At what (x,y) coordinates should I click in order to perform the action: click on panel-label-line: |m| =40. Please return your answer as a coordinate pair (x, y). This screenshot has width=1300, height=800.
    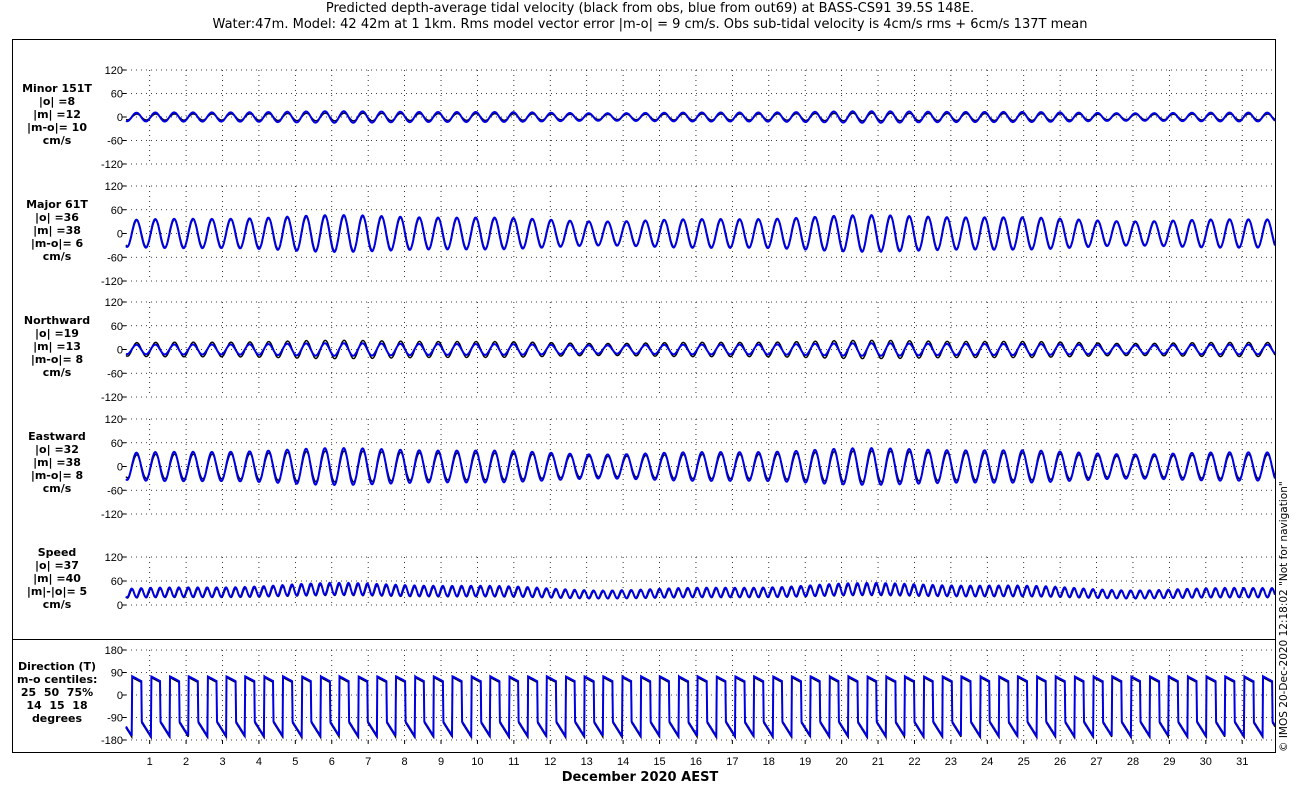
    Looking at the image, I should click on (57, 578).